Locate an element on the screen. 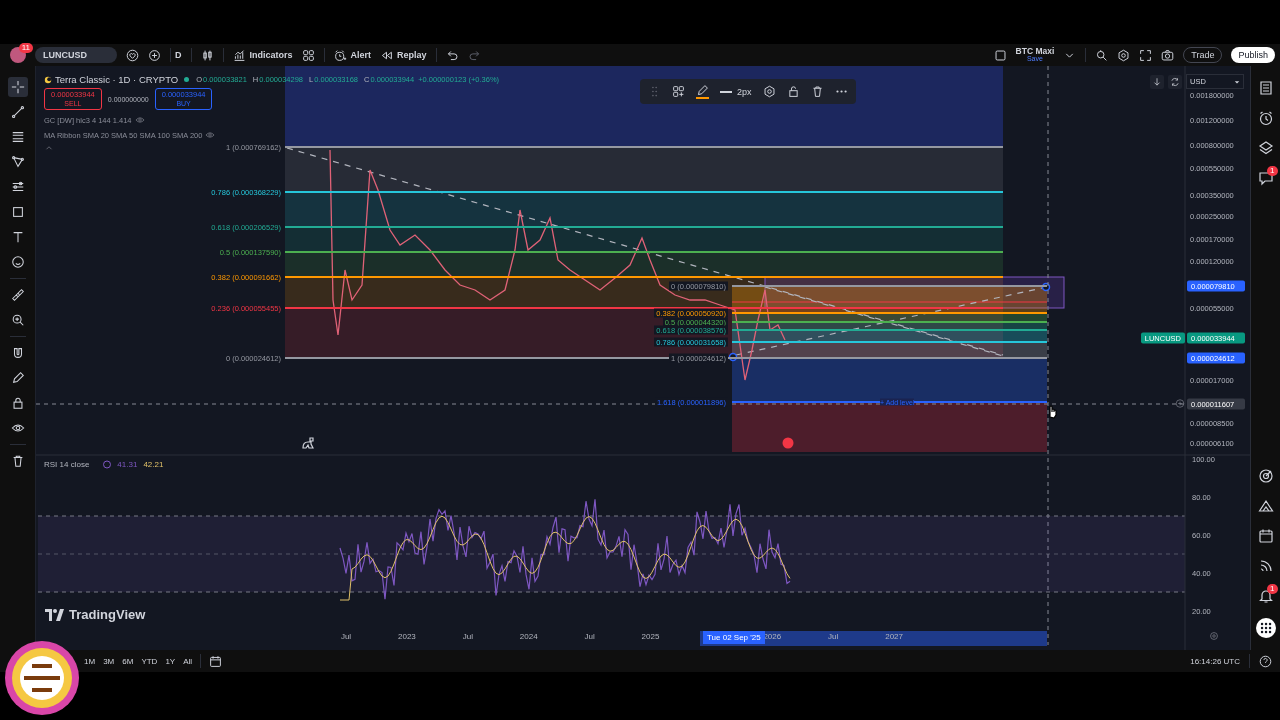 The width and height of the screenshot is (1280, 720). indicators-button: Indicators is located at coordinates (271, 55).